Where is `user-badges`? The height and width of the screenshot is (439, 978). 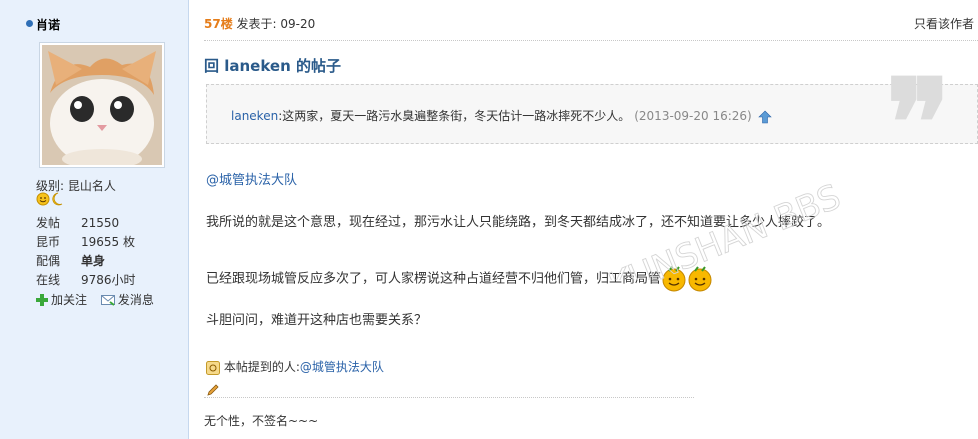
user-badges is located at coordinates (51, 200).